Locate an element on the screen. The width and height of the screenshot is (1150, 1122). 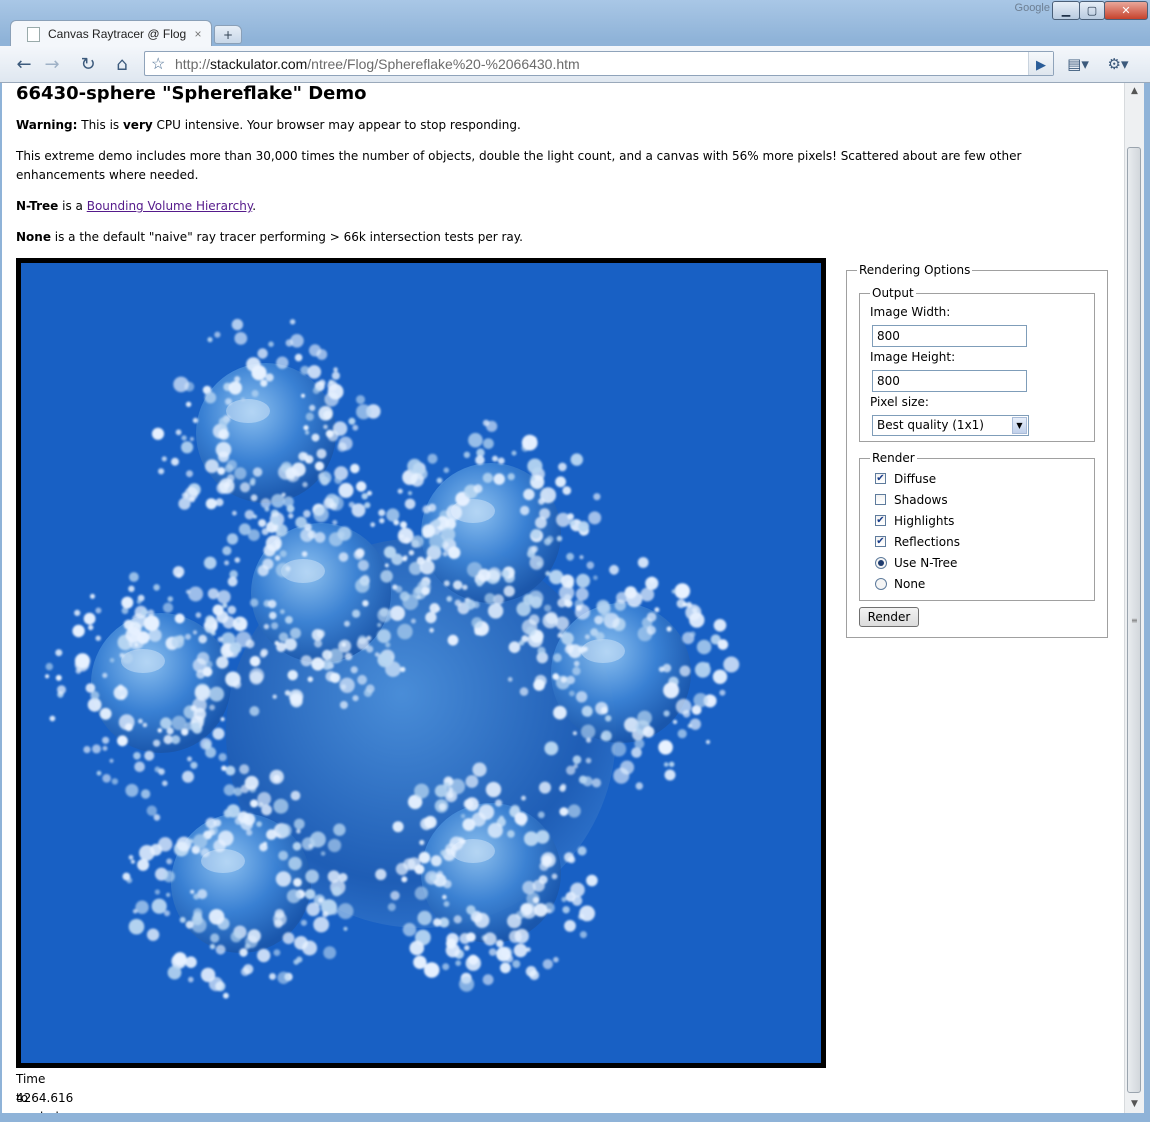
pixel-size-value: Best quality (1x1) is located at coordinates (930, 425).